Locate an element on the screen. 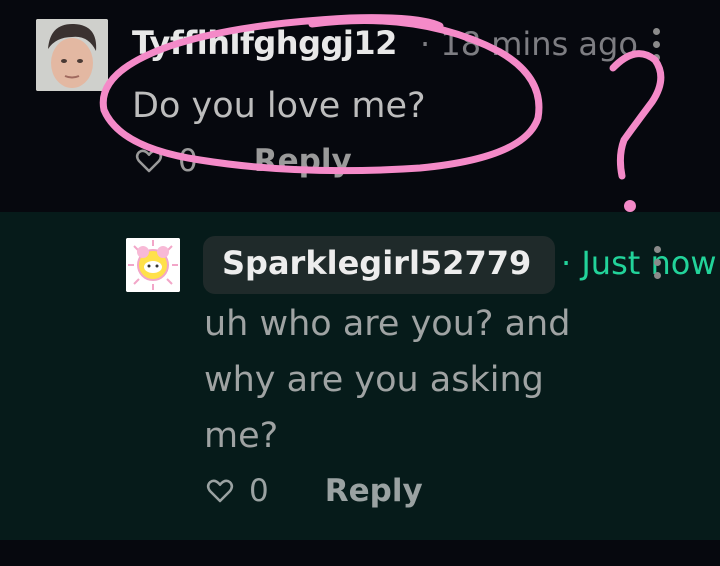  comment-timestamp: · 18 mins ago is located at coordinates (529, 44).